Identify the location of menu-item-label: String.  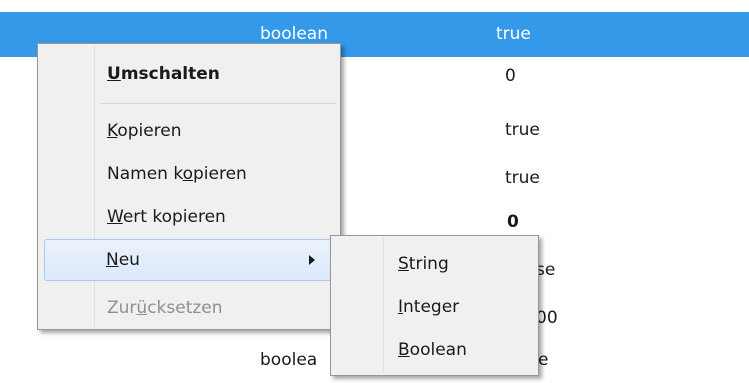
(423, 264).